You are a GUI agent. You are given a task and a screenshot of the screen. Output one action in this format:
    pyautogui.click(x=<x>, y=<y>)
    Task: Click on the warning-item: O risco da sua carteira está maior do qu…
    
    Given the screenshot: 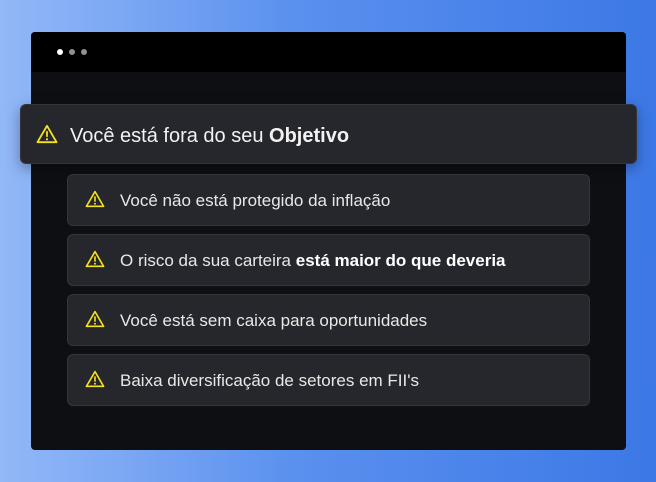 What is the action you would take?
    pyautogui.click(x=328, y=260)
    